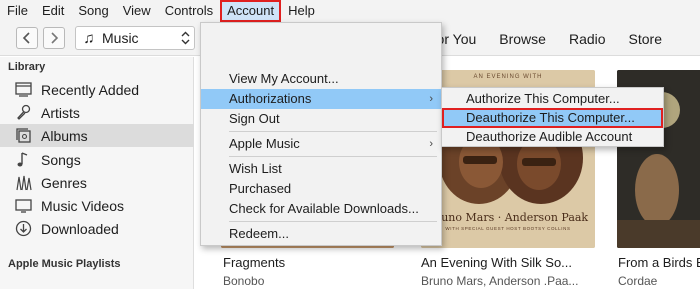 The image size is (700, 289). What do you see at coordinates (23, 229) in the screenshot?
I see `download-icon` at bounding box center [23, 229].